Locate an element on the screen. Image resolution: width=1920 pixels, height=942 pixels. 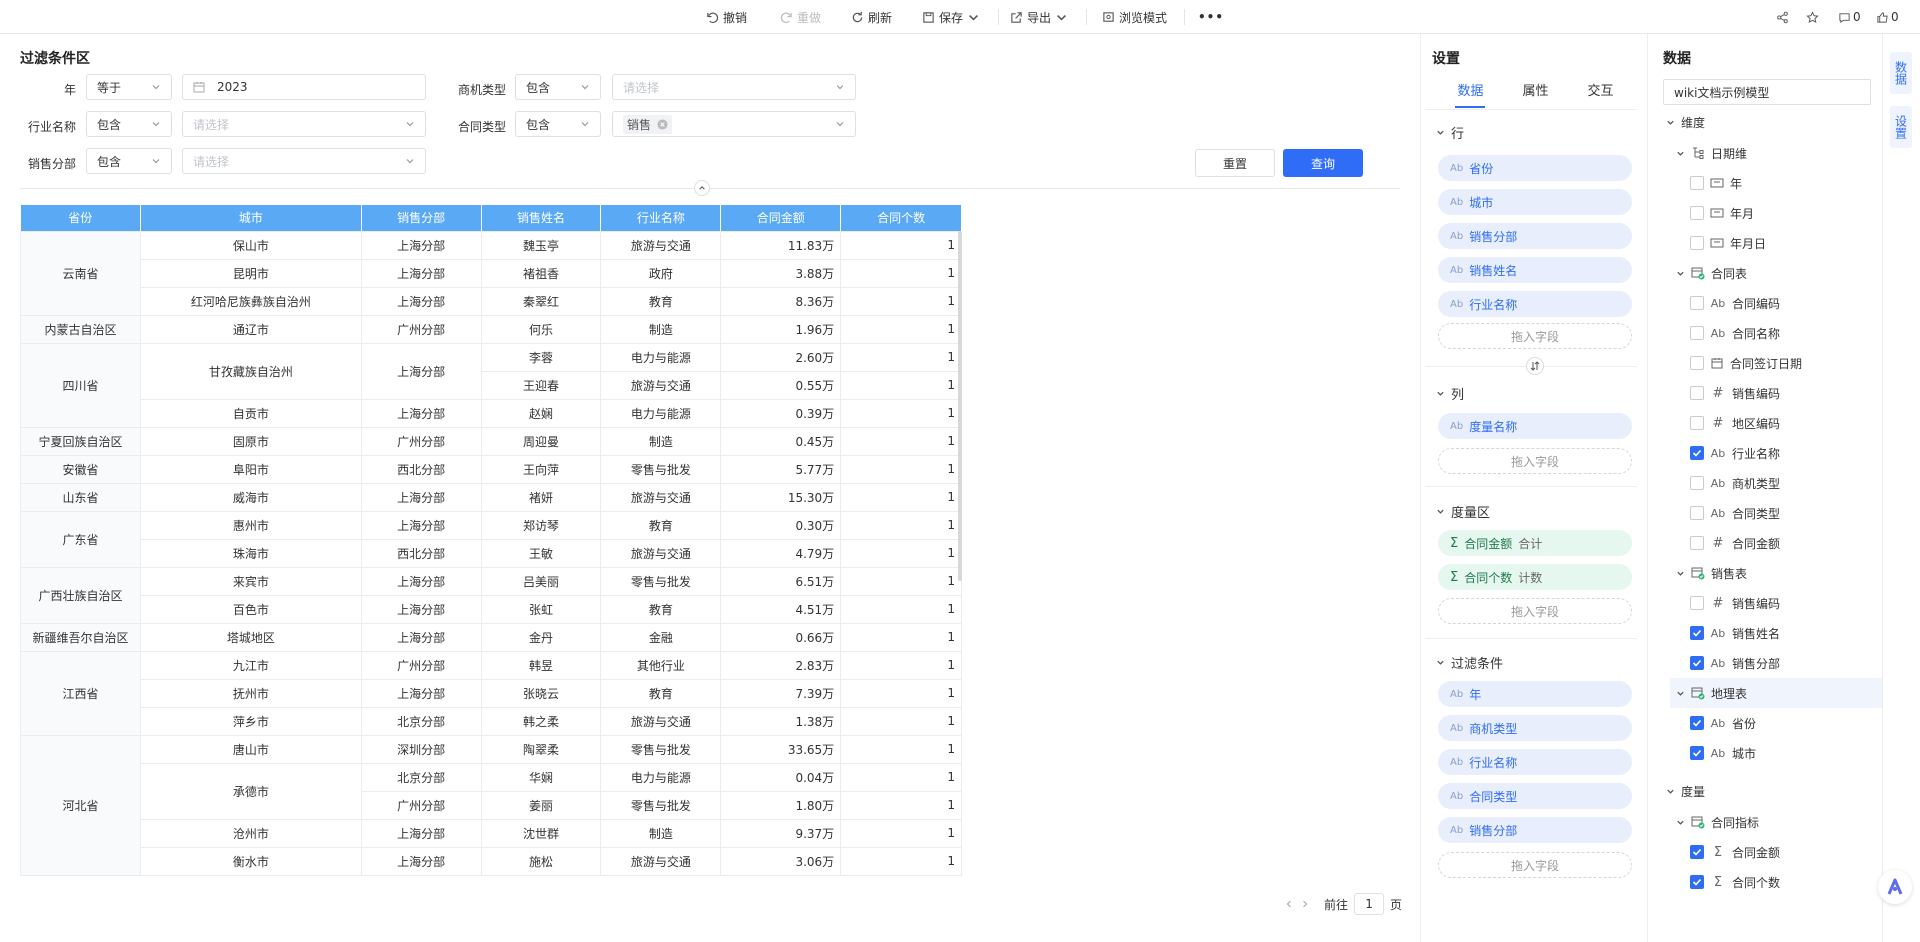
rows-drop-zone: 拖入字段 is located at coordinates (1535, 336).